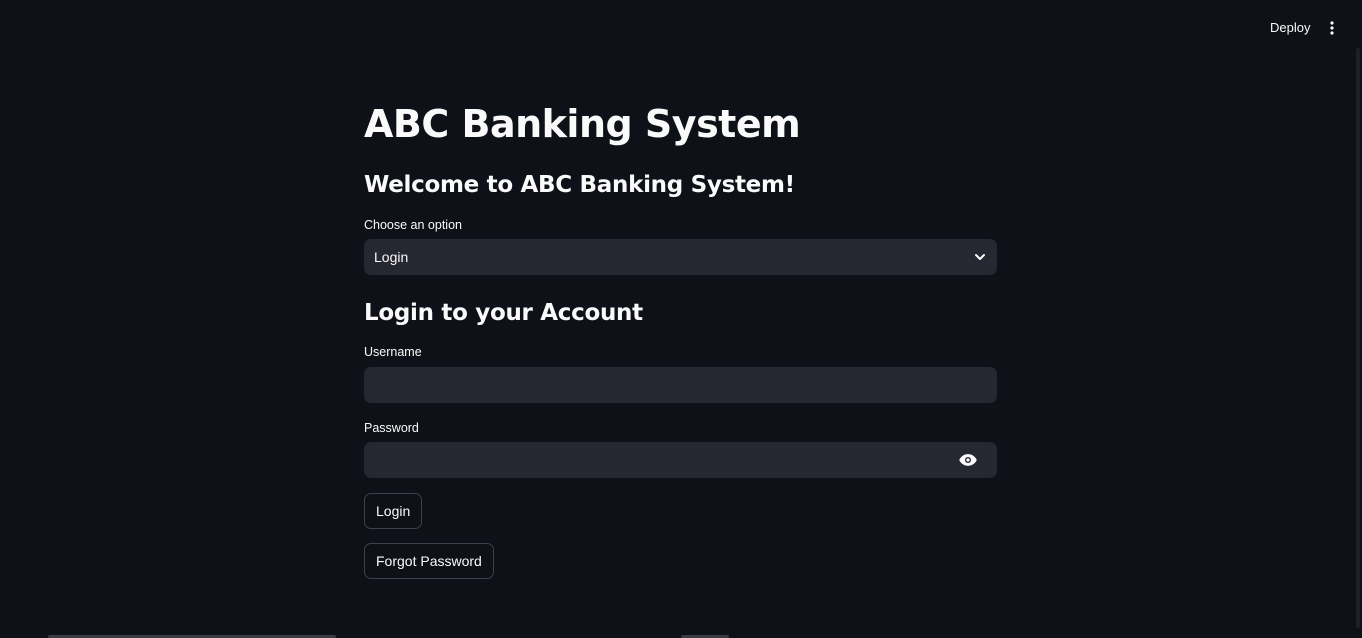 The image size is (1362, 638). Describe the element at coordinates (393, 511) in the screenshot. I see `login-button: Login` at that location.